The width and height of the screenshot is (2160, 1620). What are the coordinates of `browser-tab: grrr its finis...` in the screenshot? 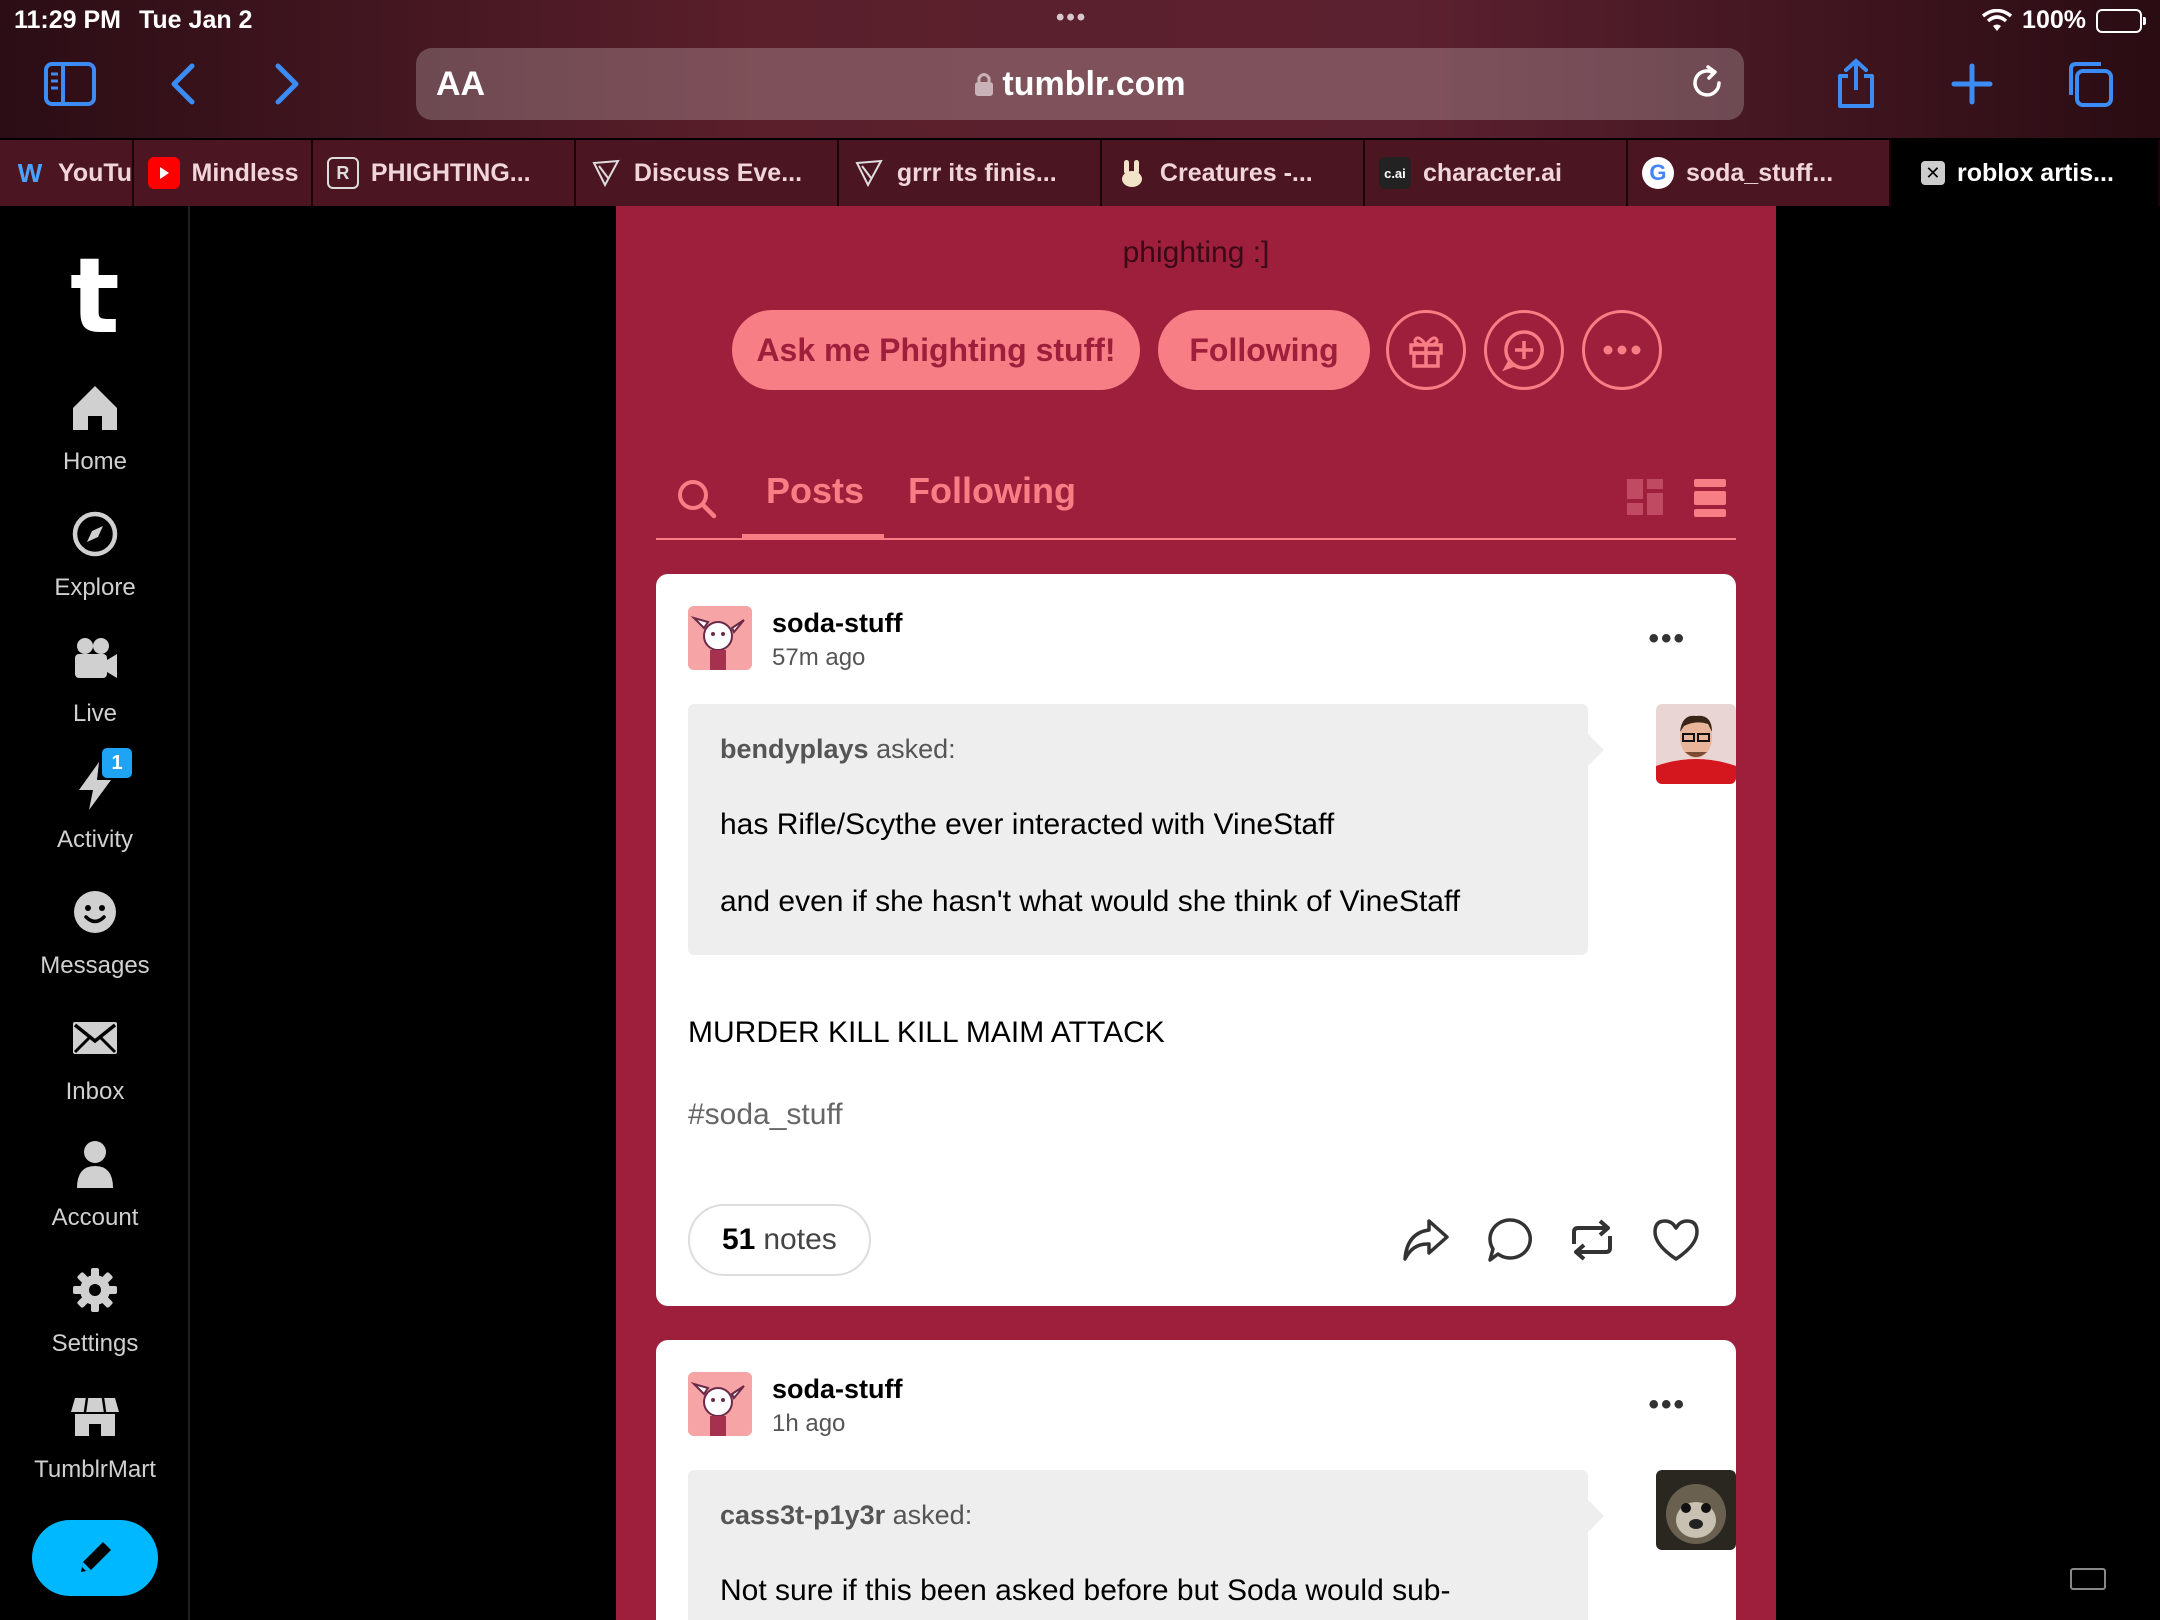 It's located at (970, 173).